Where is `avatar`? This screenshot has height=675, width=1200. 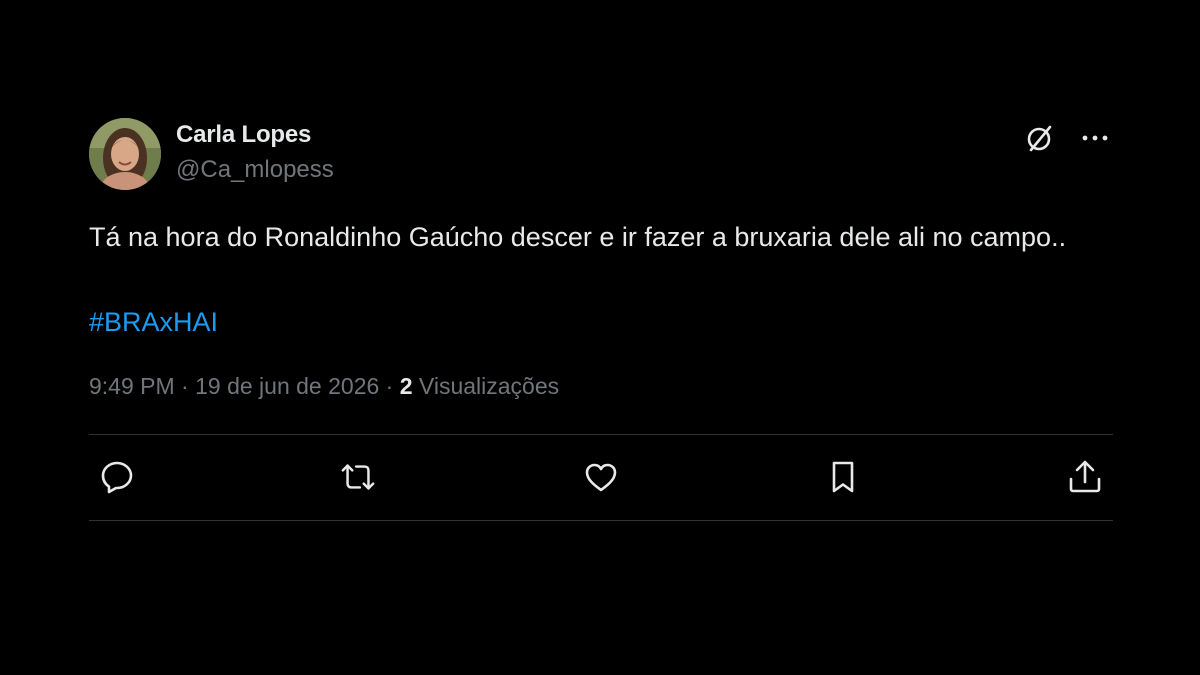 avatar is located at coordinates (125, 154).